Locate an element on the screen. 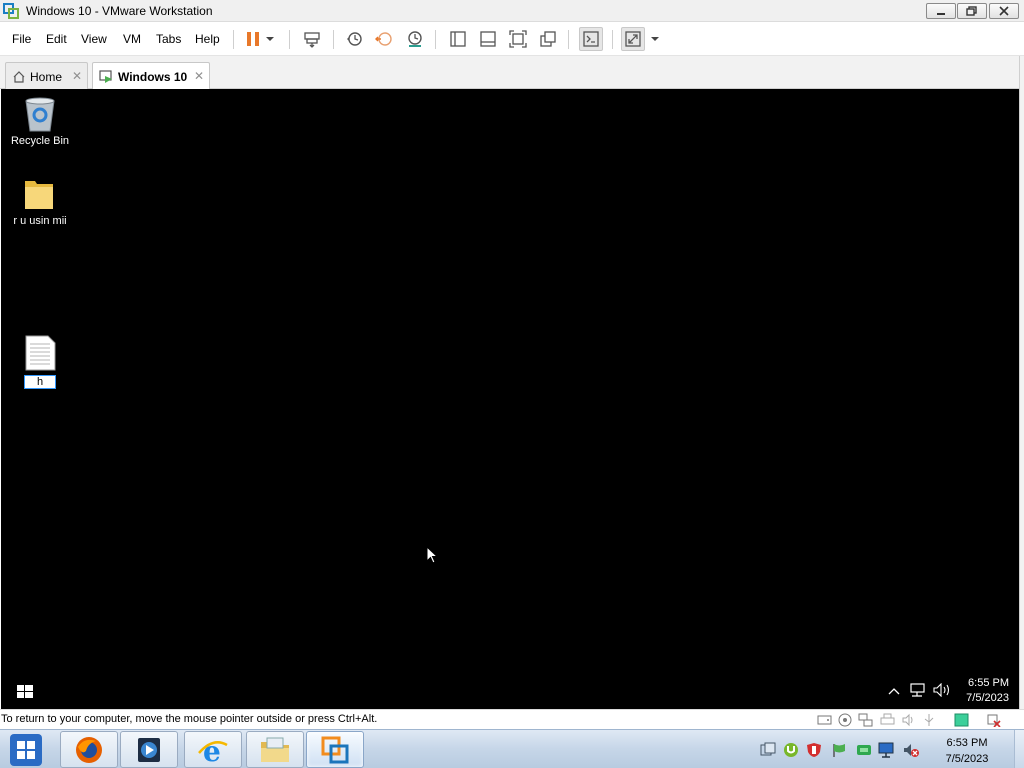 Image resolution: width=1024 pixels, height=768 pixels. minimize-icon is located at coordinates (941, 14).